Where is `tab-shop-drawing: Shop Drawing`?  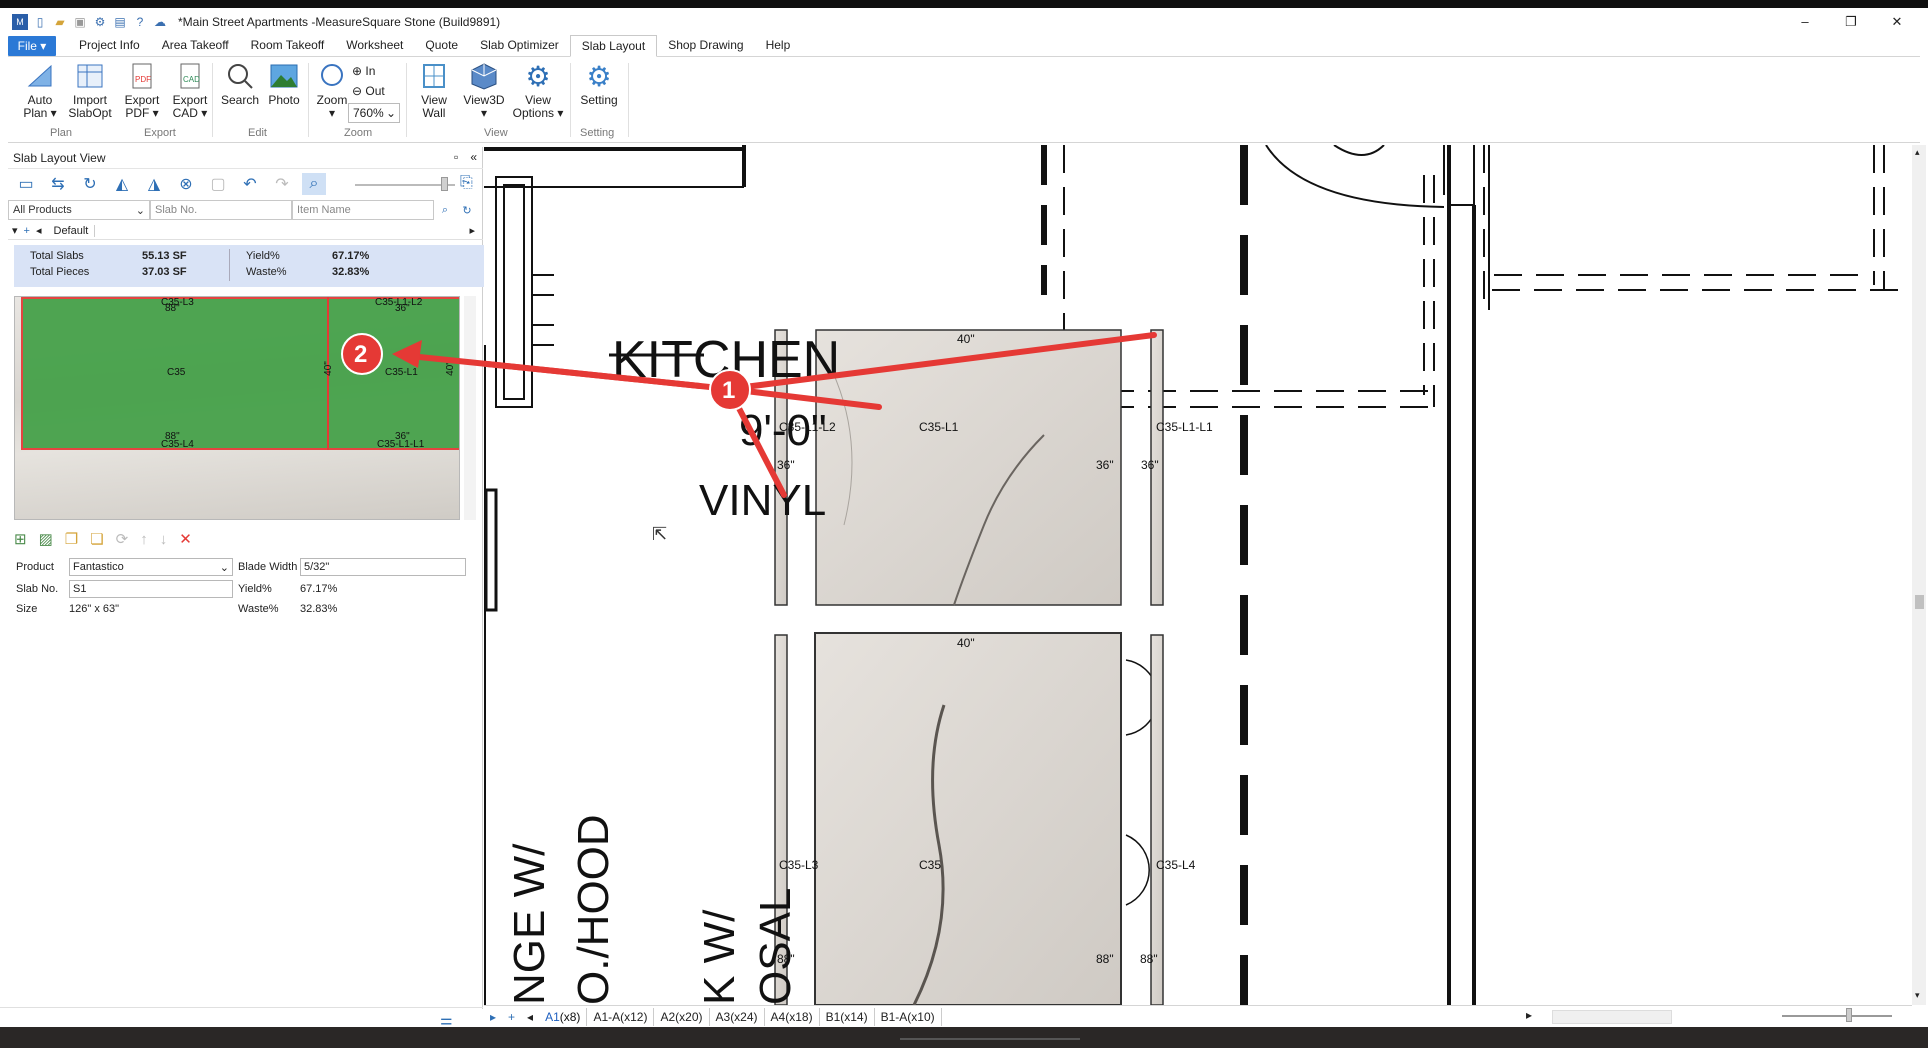
tab-shop-drawing: Shop Drawing is located at coordinates (705, 45).